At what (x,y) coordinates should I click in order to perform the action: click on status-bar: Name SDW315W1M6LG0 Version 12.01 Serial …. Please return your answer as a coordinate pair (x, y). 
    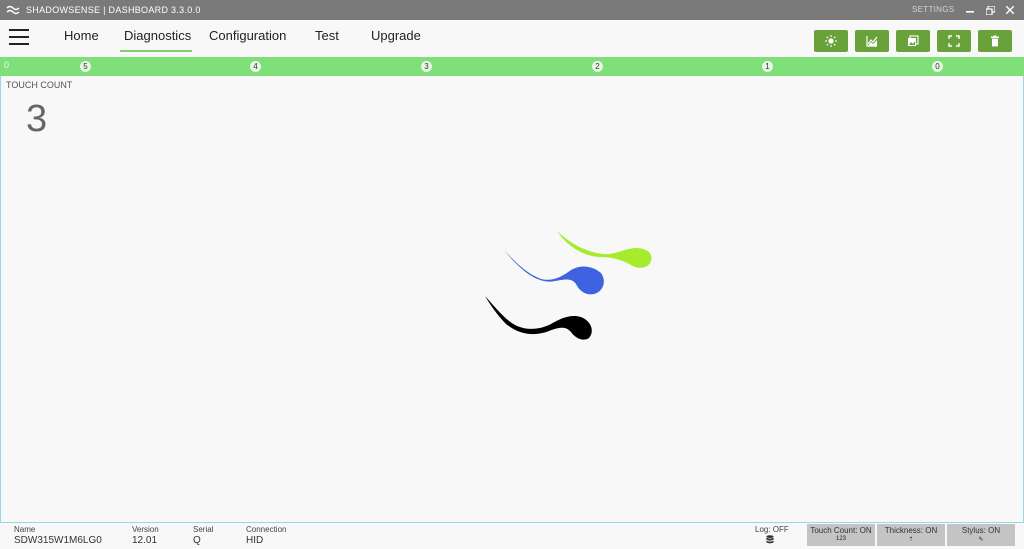
    Looking at the image, I should click on (512, 536).